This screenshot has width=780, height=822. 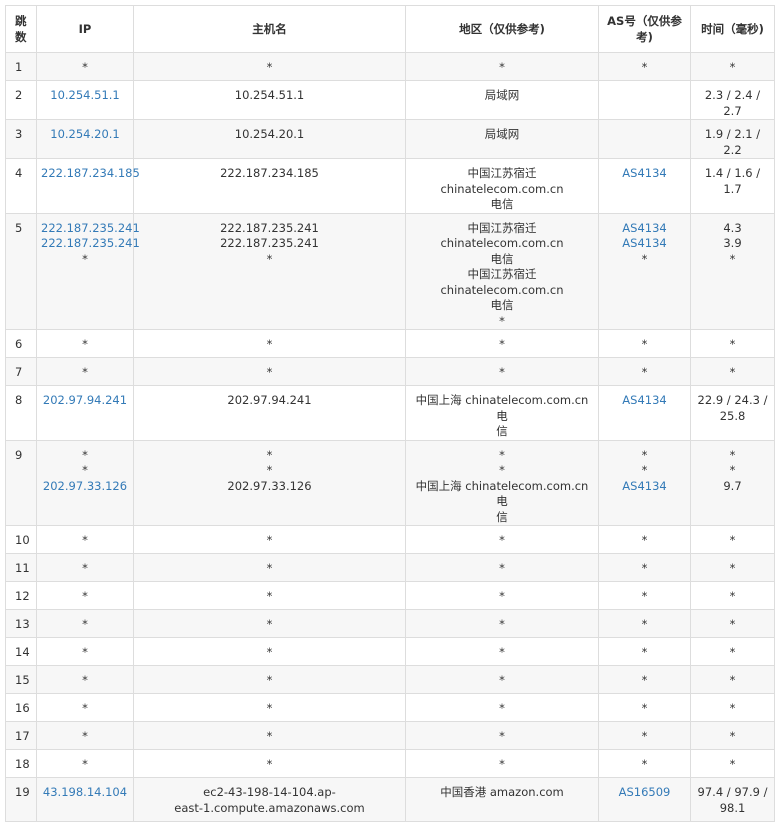 What do you see at coordinates (502, 282) in the screenshot?
I see `region-value: 中国江苏宿迁 chinatelecom.com.cn` at bounding box center [502, 282].